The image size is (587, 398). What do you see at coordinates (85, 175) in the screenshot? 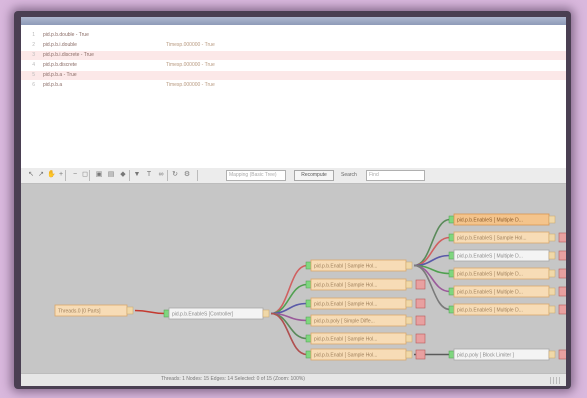
I see `fit-icon: ◻` at bounding box center [85, 175].